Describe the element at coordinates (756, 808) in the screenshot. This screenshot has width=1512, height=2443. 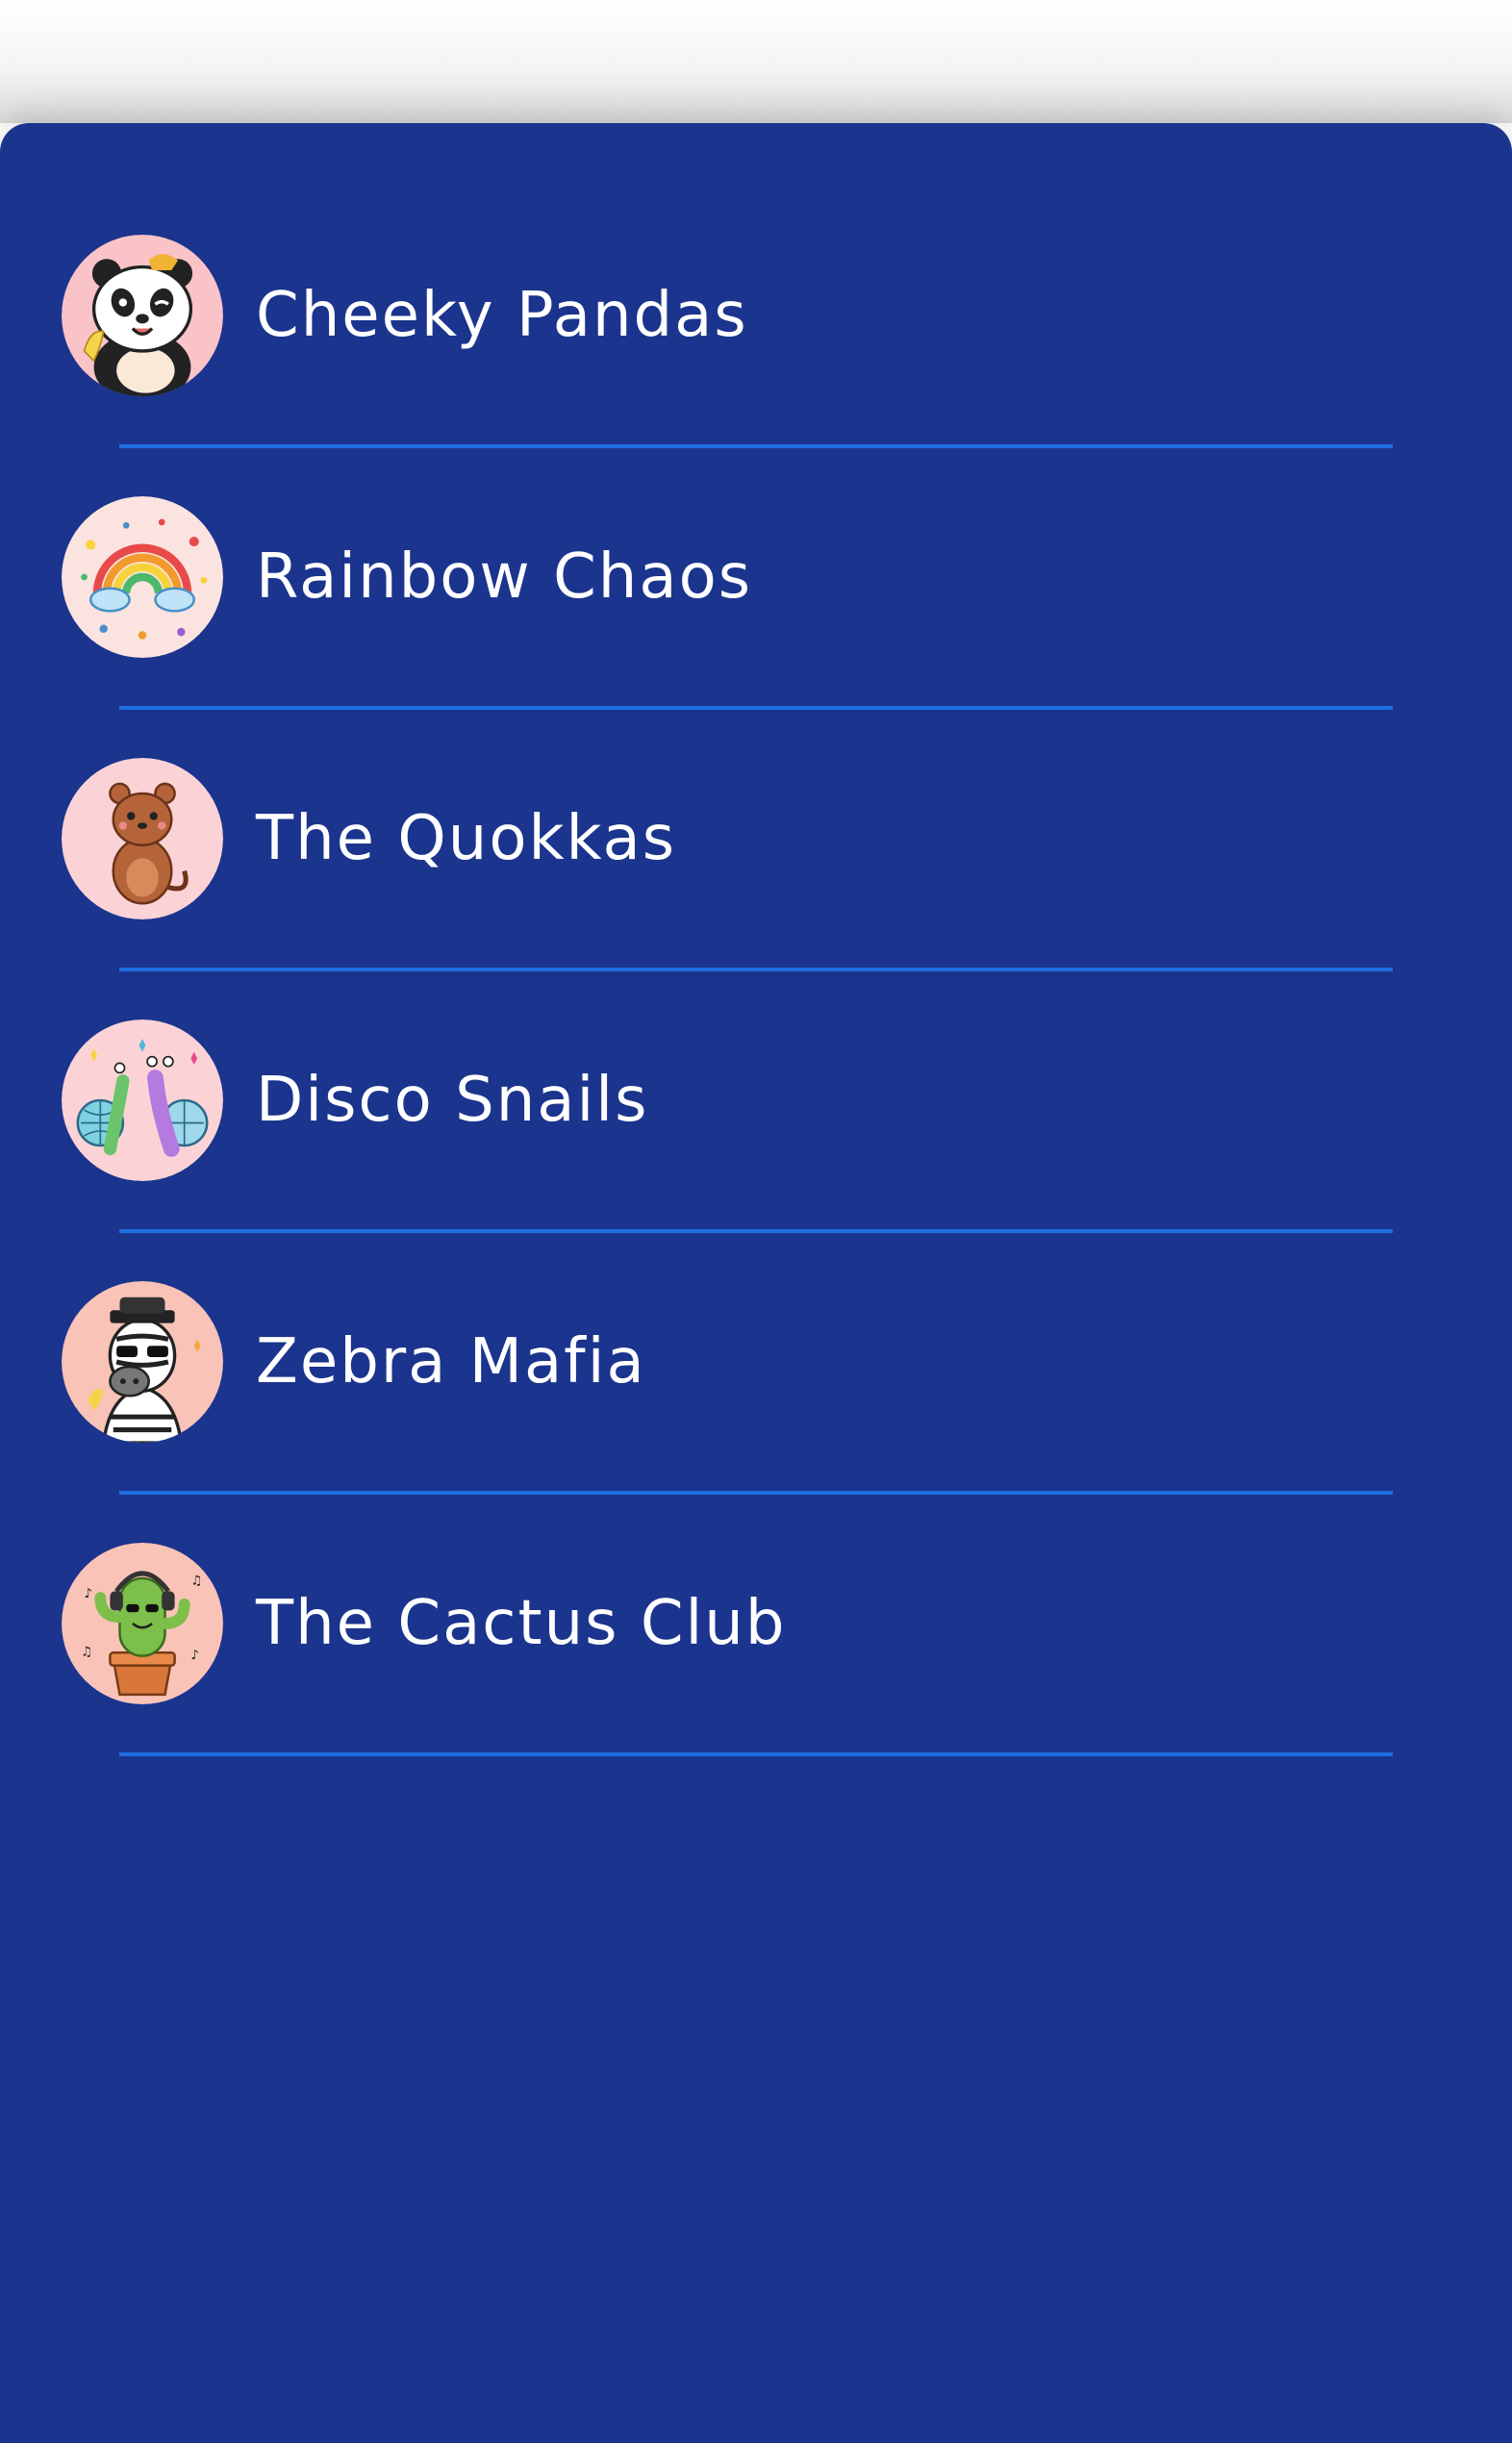
I see `team-row-the-quokkas: The Quokkas` at that location.